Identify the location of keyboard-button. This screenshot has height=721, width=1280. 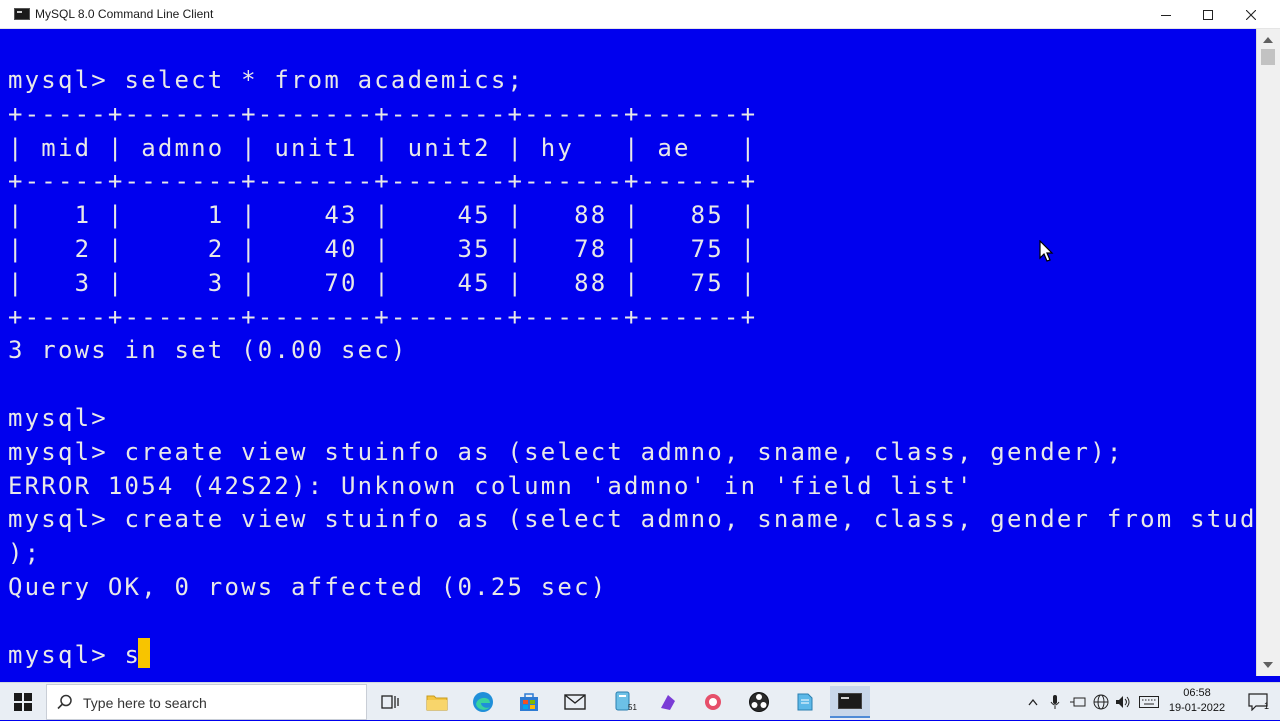
(1149, 702).